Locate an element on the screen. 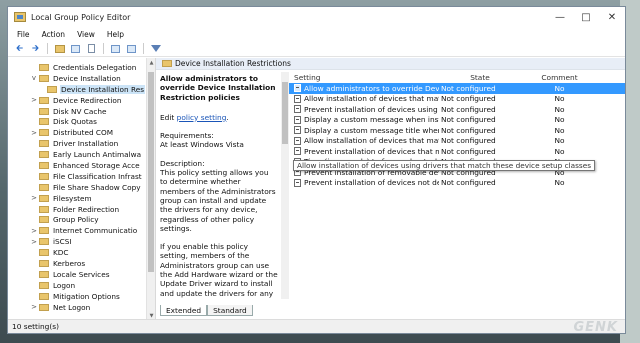 The width and height of the screenshot is (640, 343). tree-item-label: Disk Quotas is located at coordinates (75, 122).